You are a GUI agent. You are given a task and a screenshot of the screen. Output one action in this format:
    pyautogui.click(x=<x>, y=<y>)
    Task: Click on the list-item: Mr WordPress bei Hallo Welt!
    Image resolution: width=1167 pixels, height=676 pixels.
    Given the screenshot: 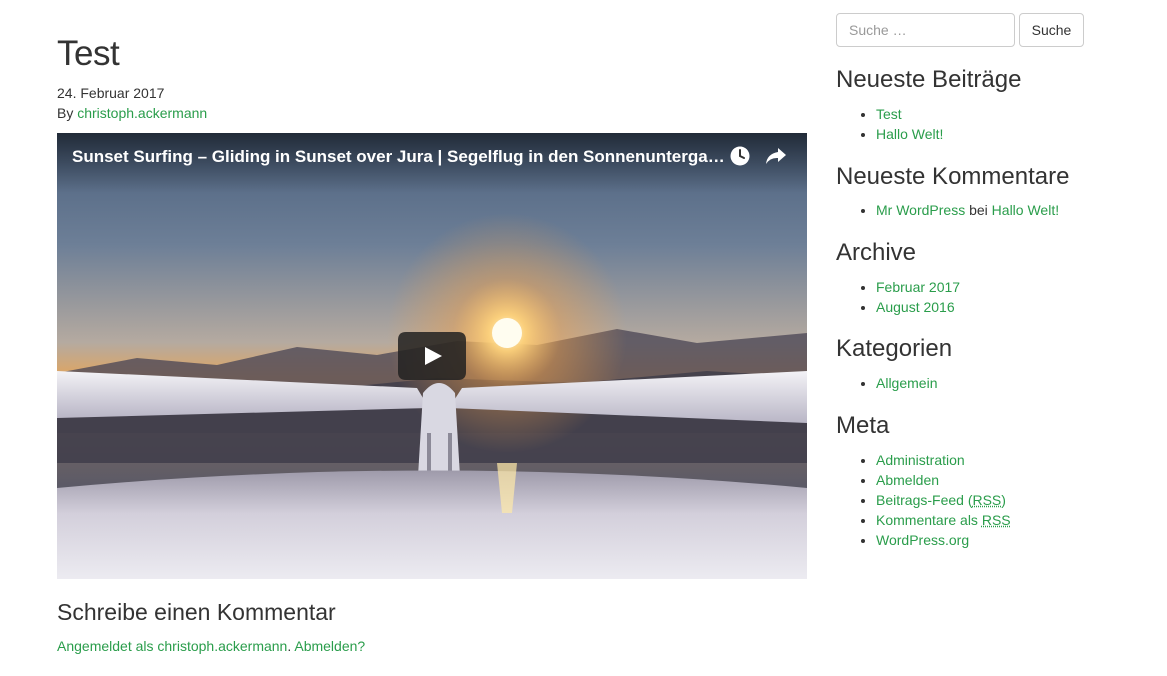 What is the action you would take?
    pyautogui.click(x=967, y=210)
    